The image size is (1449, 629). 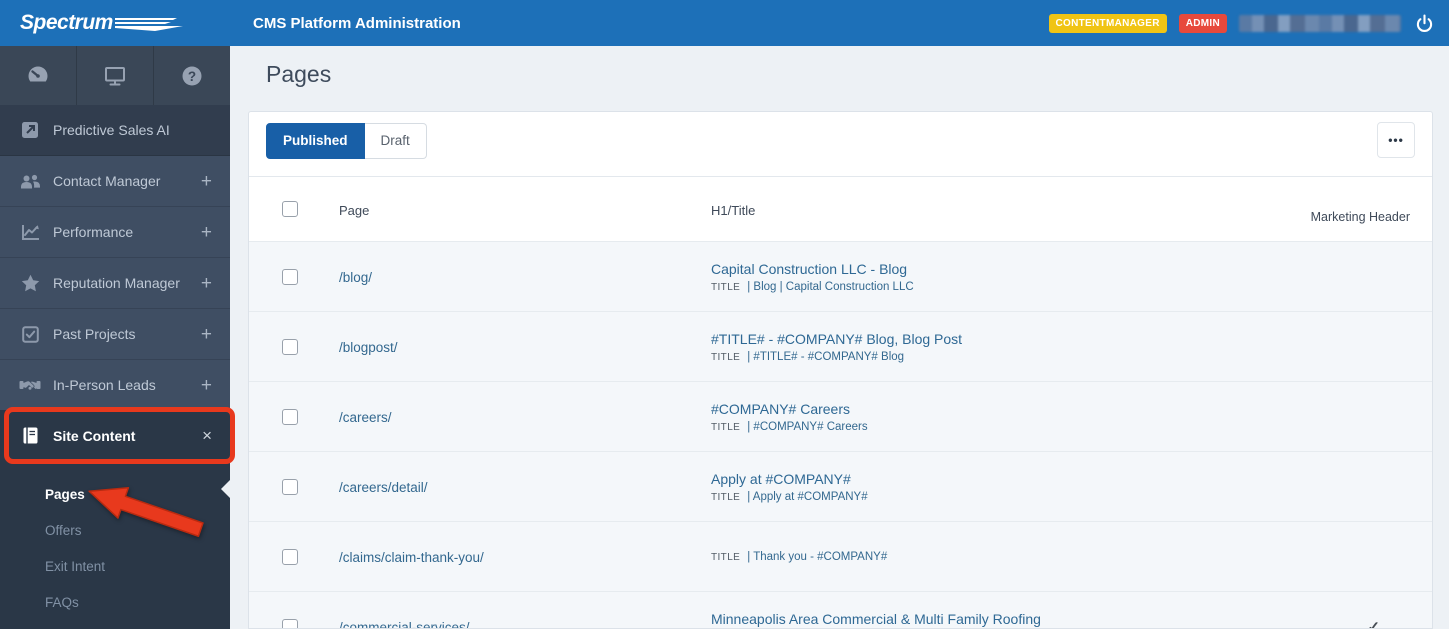 I want to click on h1-link: #COMPANY# Careers, so click(x=951, y=409).